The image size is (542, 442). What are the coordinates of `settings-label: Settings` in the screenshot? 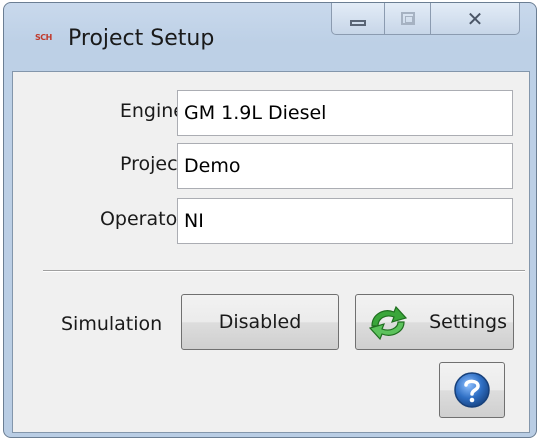 It's located at (468, 322).